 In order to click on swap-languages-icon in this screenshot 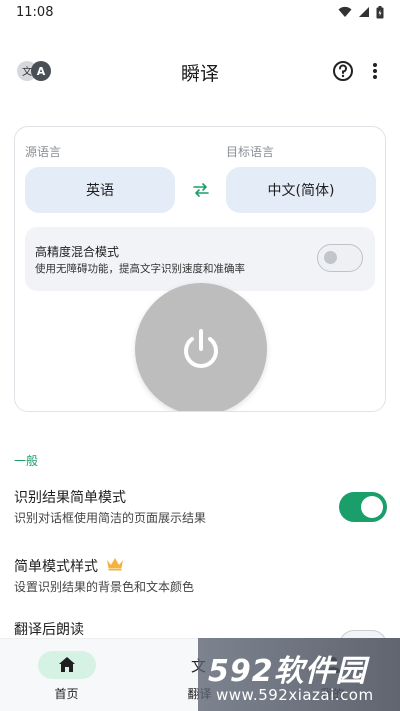, I will do `click(201, 192)`.